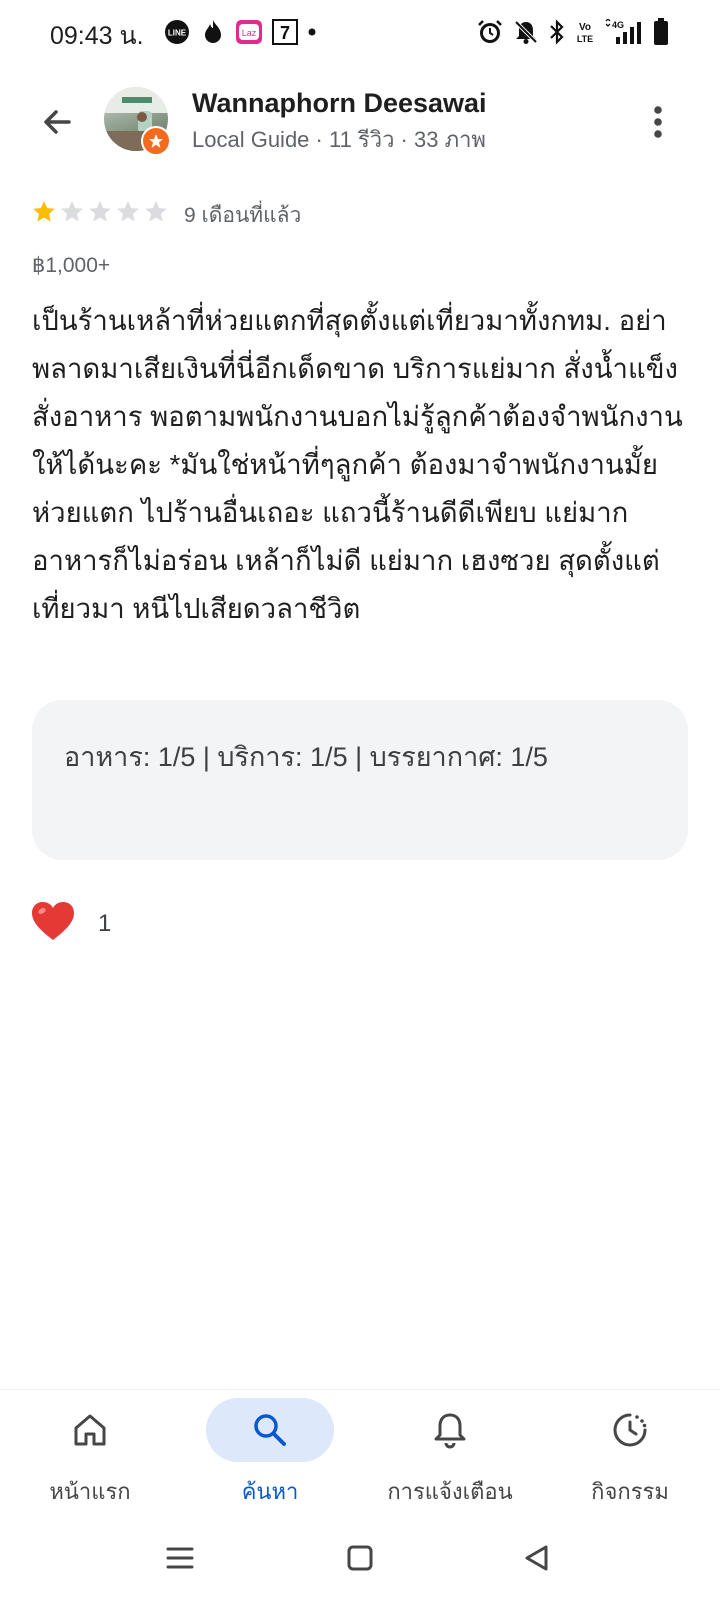 This screenshot has height=1600, width=720. Describe the element at coordinates (618, 25) in the screenshot. I see `svg-text: 4G` at that location.